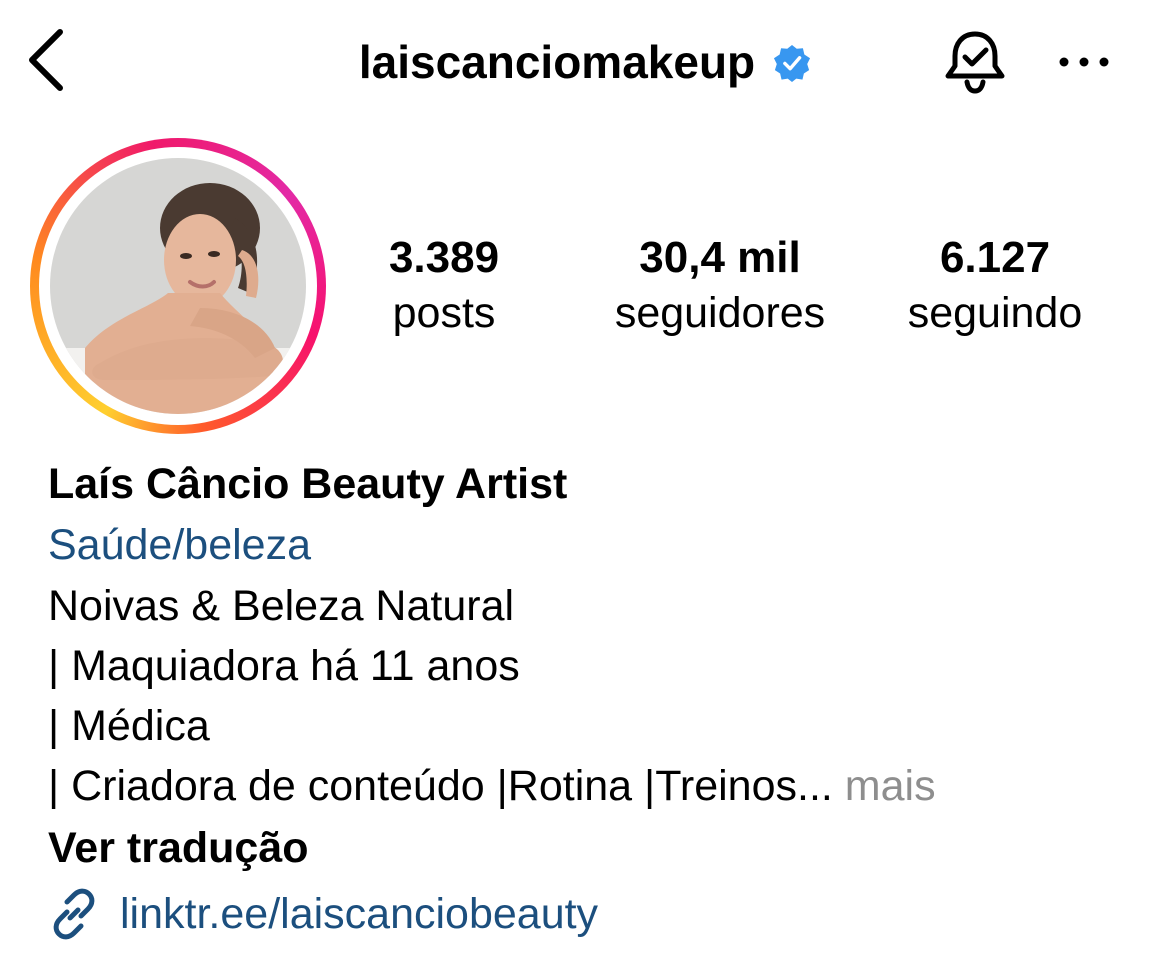  Describe the element at coordinates (884, 786) in the screenshot. I see `bio-more-link: mais` at that location.